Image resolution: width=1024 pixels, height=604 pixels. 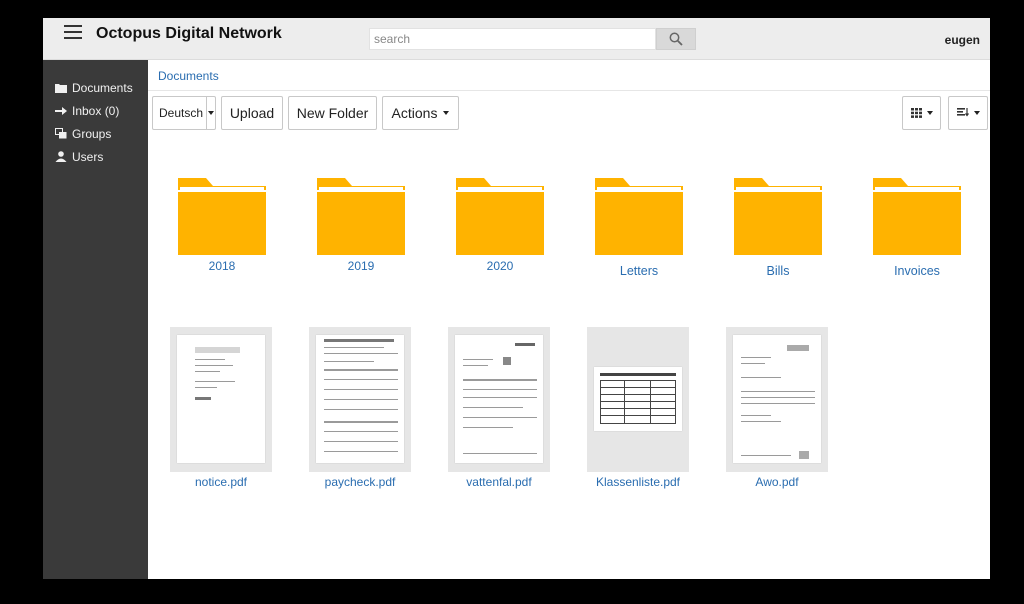 I want to click on search-input, so click(x=512, y=39).